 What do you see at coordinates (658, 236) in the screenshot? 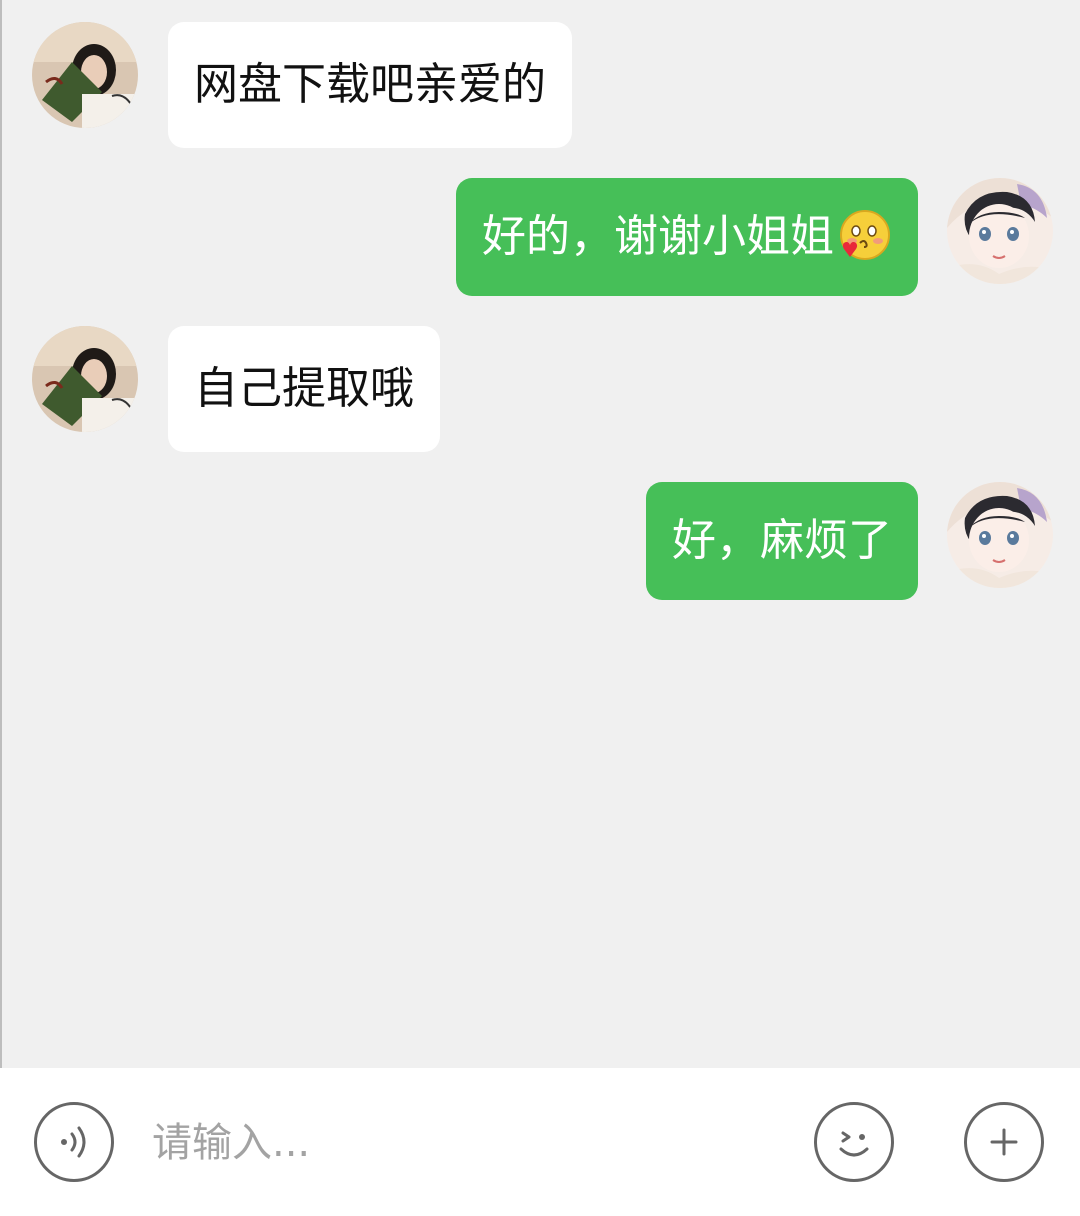
I see `message-text: 好的，谢谢小姐姐` at bounding box center [658, 236].